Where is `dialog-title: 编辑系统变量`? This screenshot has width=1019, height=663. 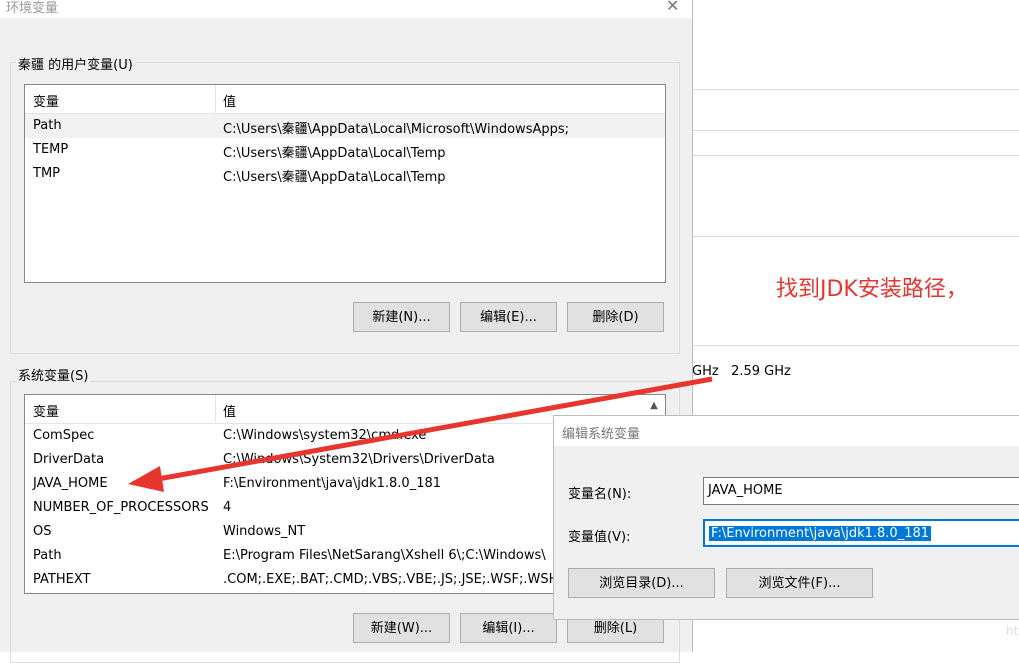 dialog-title: 编辑系统变量 is located at coordinates (601, 434).